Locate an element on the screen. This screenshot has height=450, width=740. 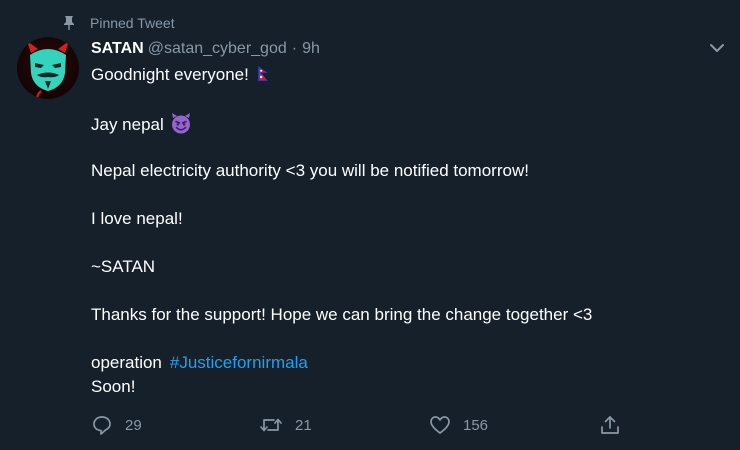
pin-icon is located at coordinates (69, 23).